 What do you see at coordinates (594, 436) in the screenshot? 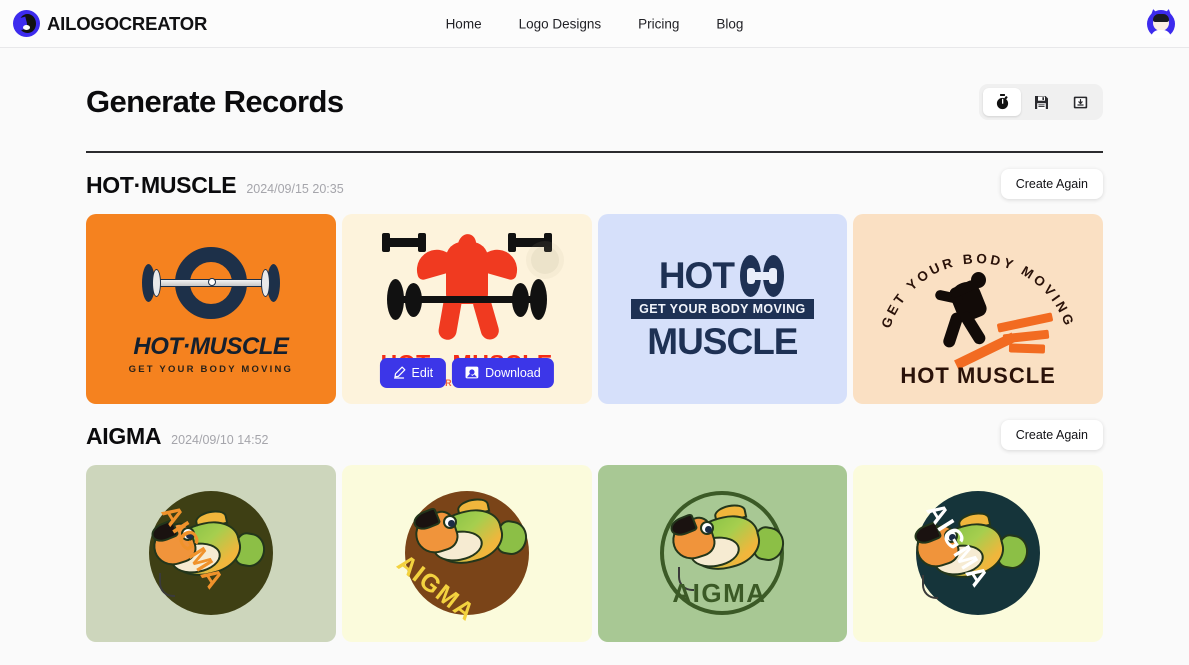
I see `group-header: AIGMA 2024/09/10 14:52 Create Again` at bounding box center [594, 436].